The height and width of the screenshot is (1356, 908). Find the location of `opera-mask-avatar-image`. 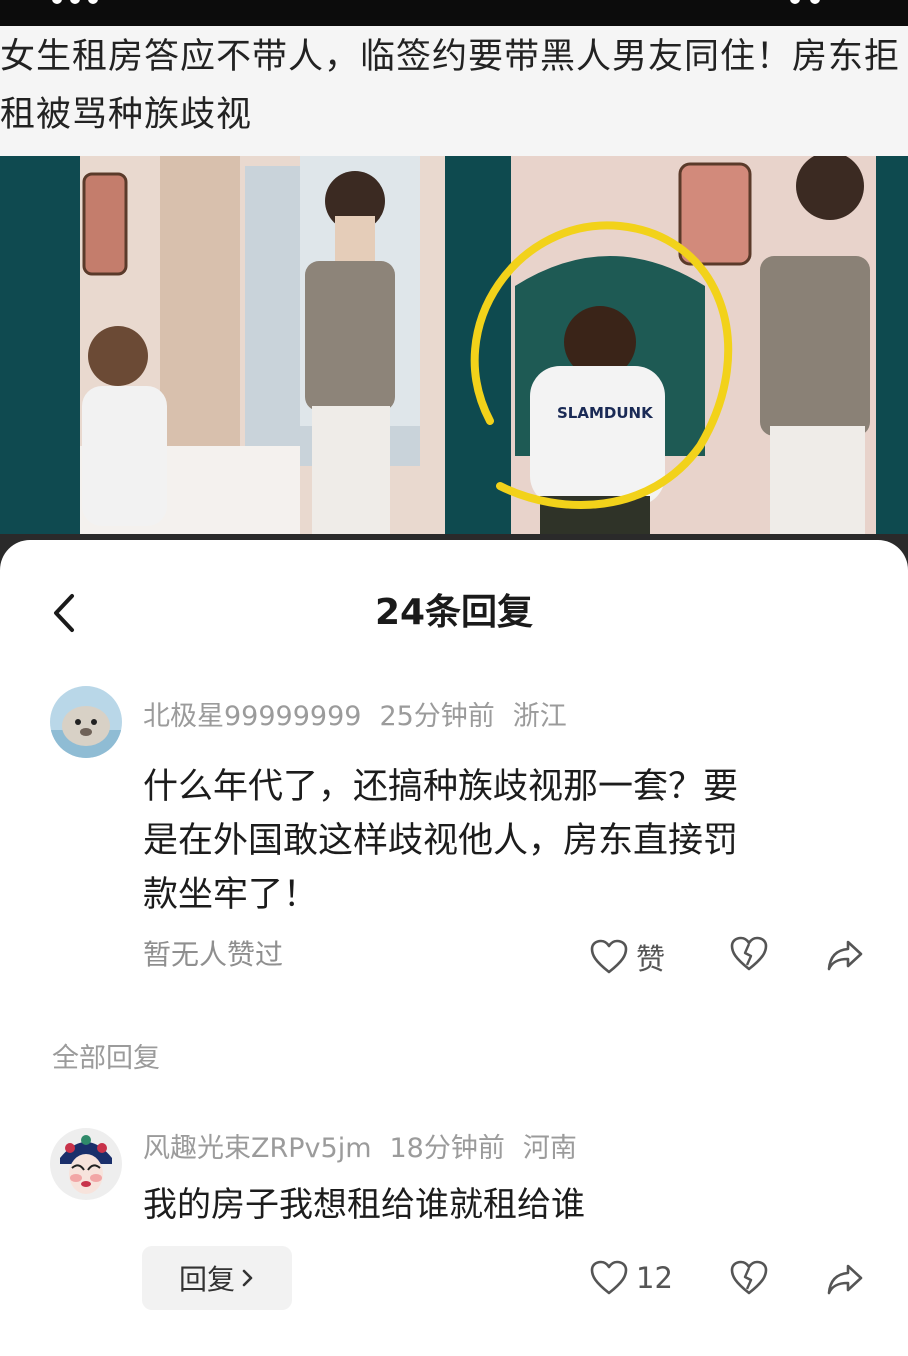

opera-mask-avatar-image is located at coordinates (86, 1164).